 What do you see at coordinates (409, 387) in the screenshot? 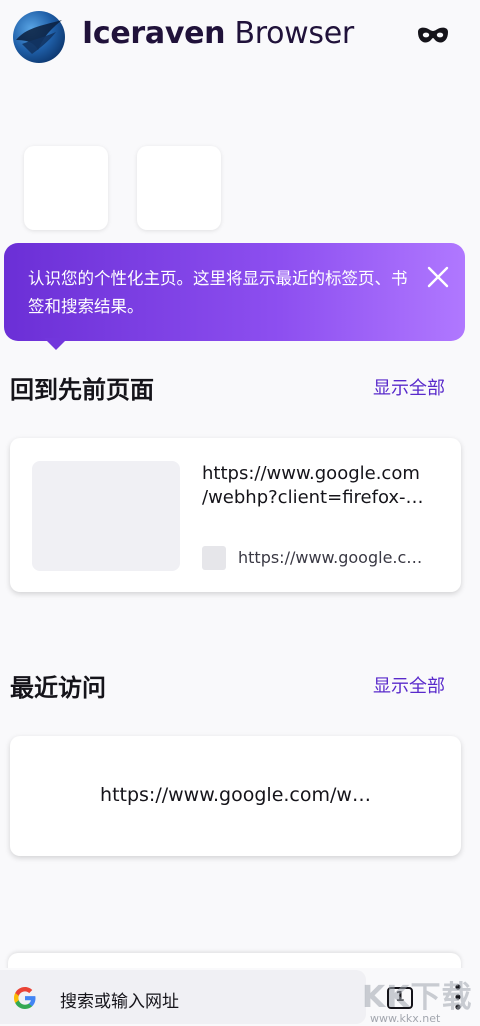
I see `jump-back-in-show-all-link: 显示全部` at bounding box center [409, 387].